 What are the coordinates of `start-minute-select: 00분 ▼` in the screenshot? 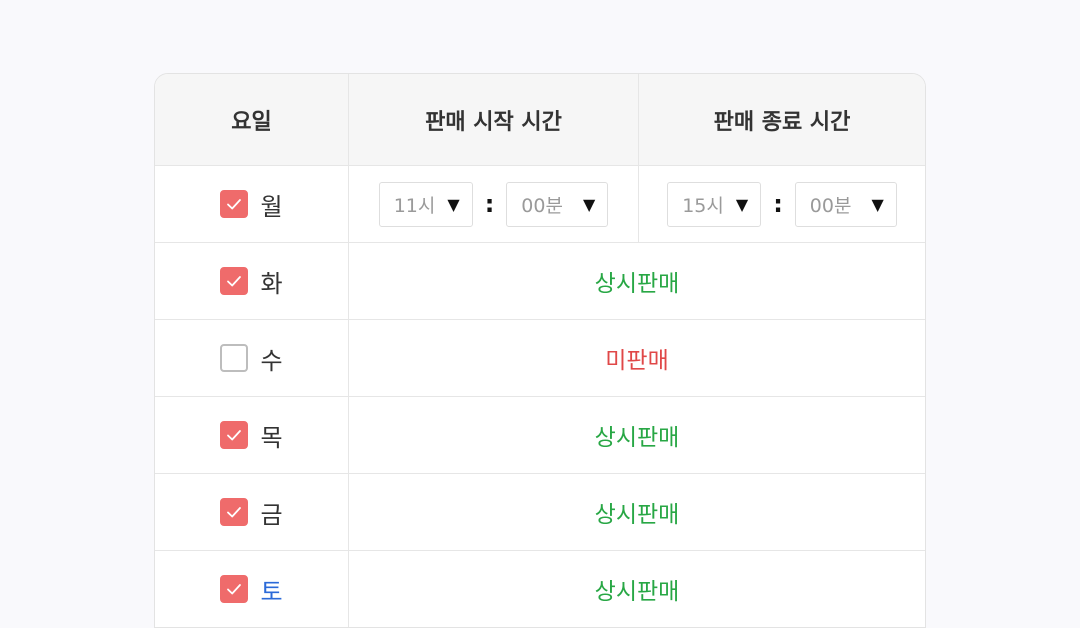 It's located at (557, 204).